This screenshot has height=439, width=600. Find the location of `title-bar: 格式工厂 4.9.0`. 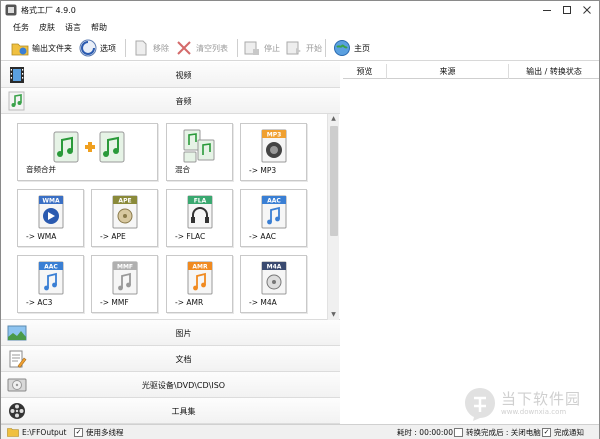

title-bar: 格式工厂 4.9.0 is located at coordinates (300, 10).